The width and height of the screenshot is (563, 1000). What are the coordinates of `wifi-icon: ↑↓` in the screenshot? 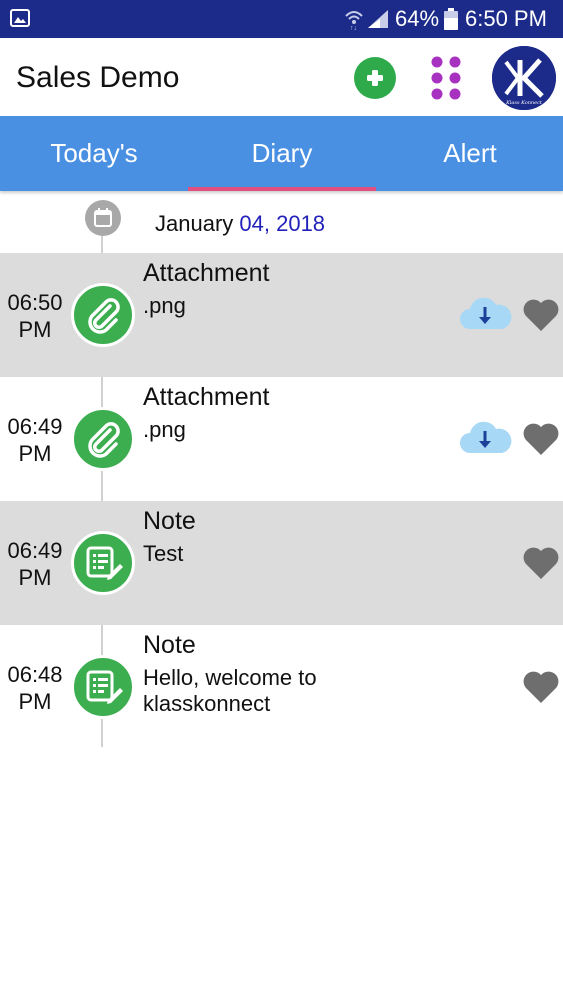 It's located at (354, 20).